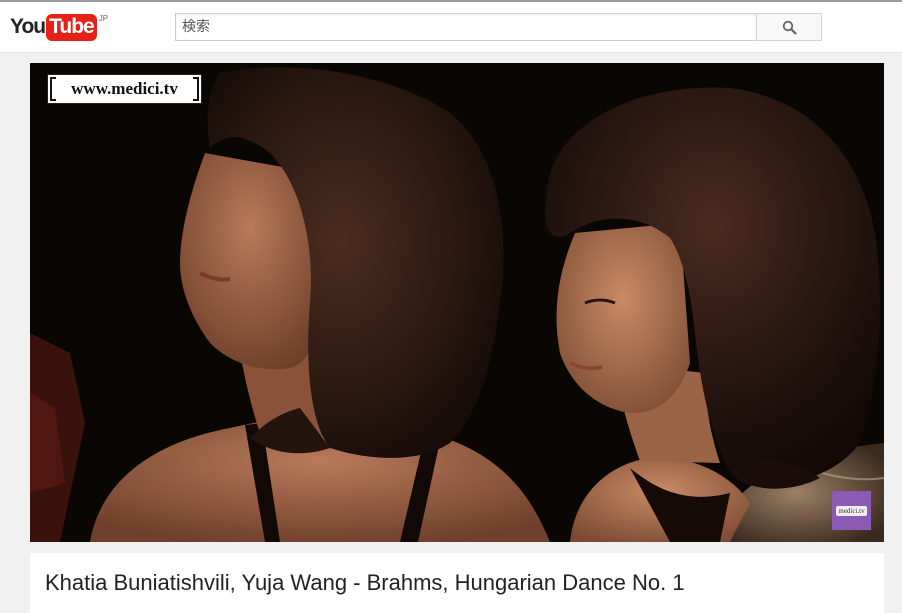 The image size is (902, 613). I want to click on search-bar, so click(498, 27).